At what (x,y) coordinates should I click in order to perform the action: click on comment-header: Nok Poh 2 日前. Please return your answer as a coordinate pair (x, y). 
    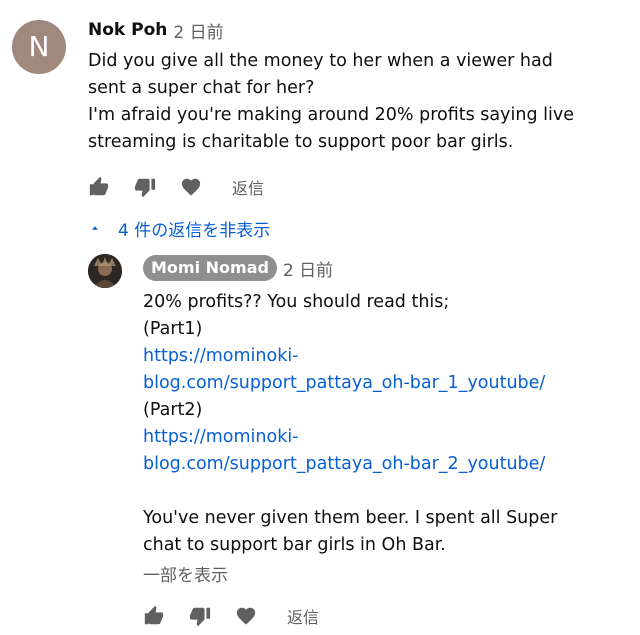
    Looking at the image, I should click on (156, 30).